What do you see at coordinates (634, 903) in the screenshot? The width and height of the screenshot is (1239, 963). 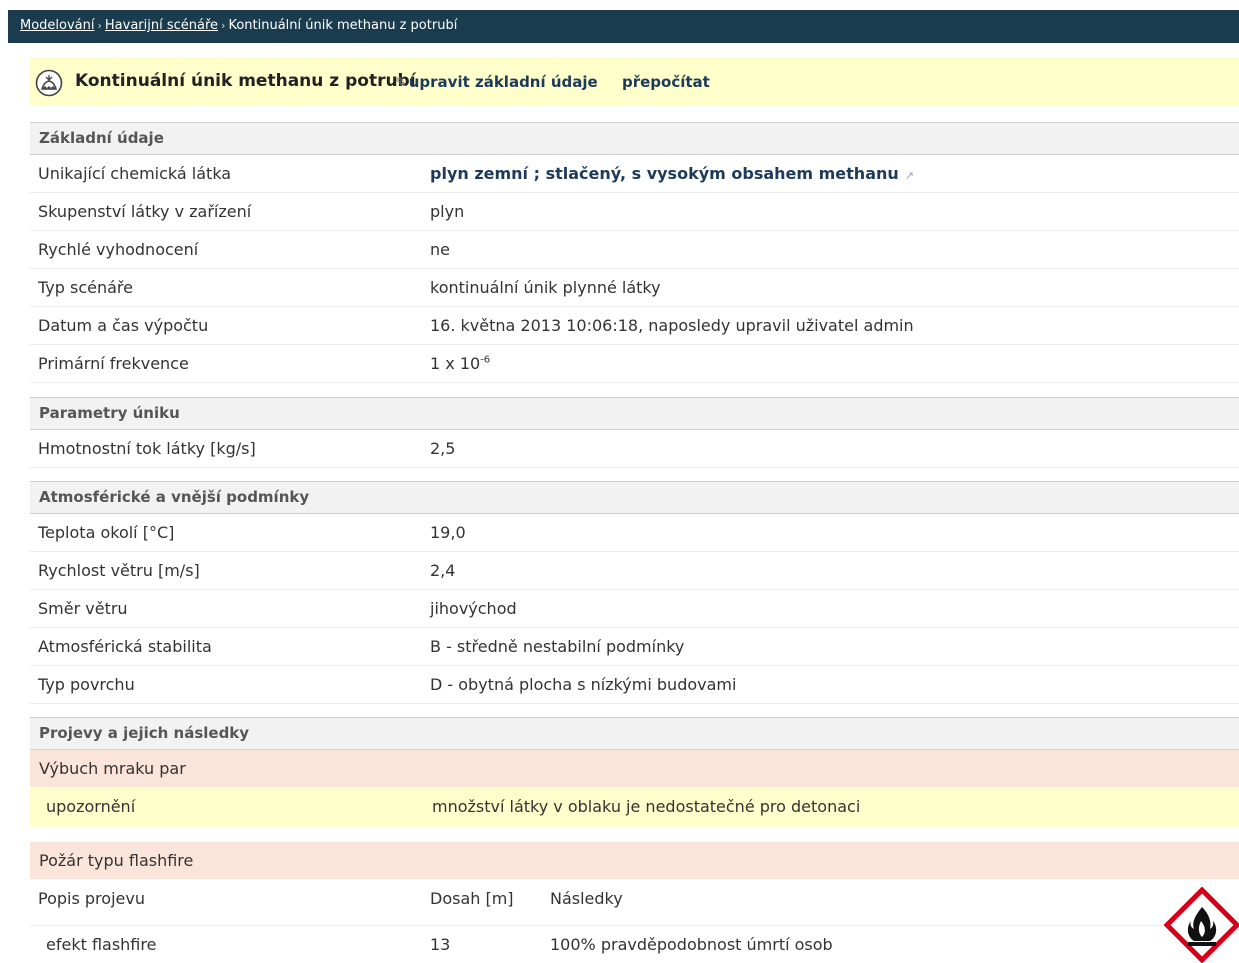 I see `effects-table-header: Popis projevu Dosah [m] Následky` at bounding box center [634, 903].